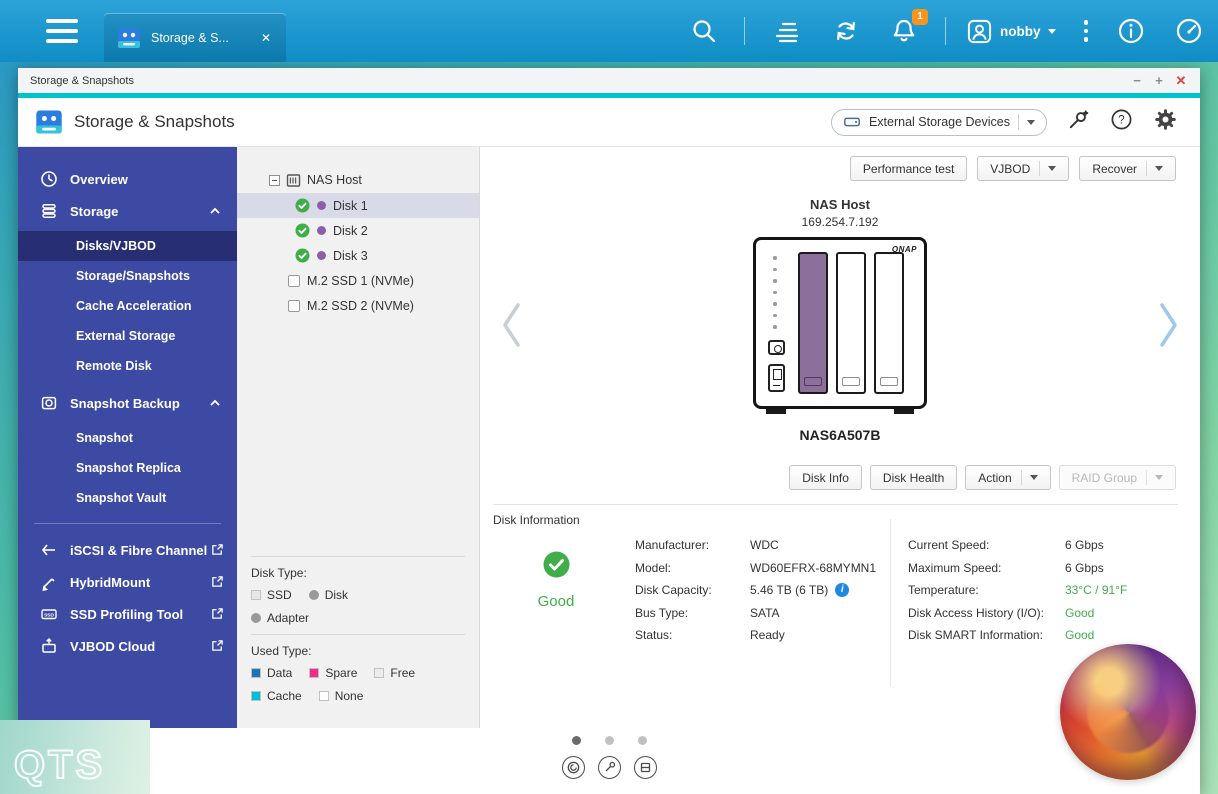 Image resolution: width=1218 pixels, height=794 pixels. I want to click on sidebar-item-snapshot-vault: Snapshot Vault, so click(127, 498).